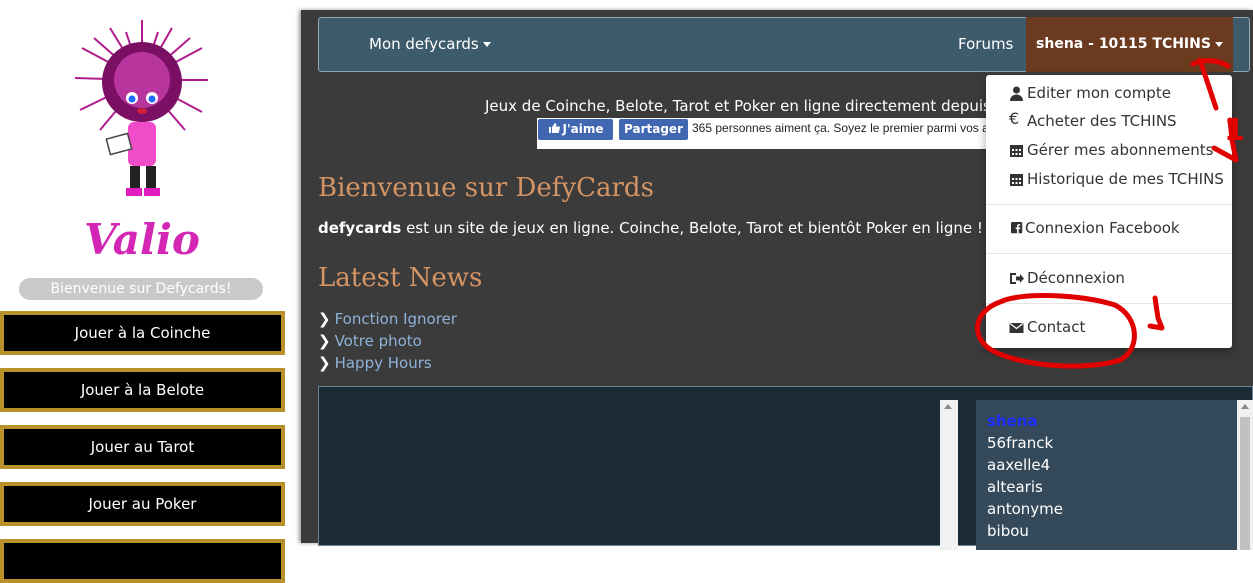  I want to click on play-tarot-button: Jouer au Tarot, so click(142, 447).